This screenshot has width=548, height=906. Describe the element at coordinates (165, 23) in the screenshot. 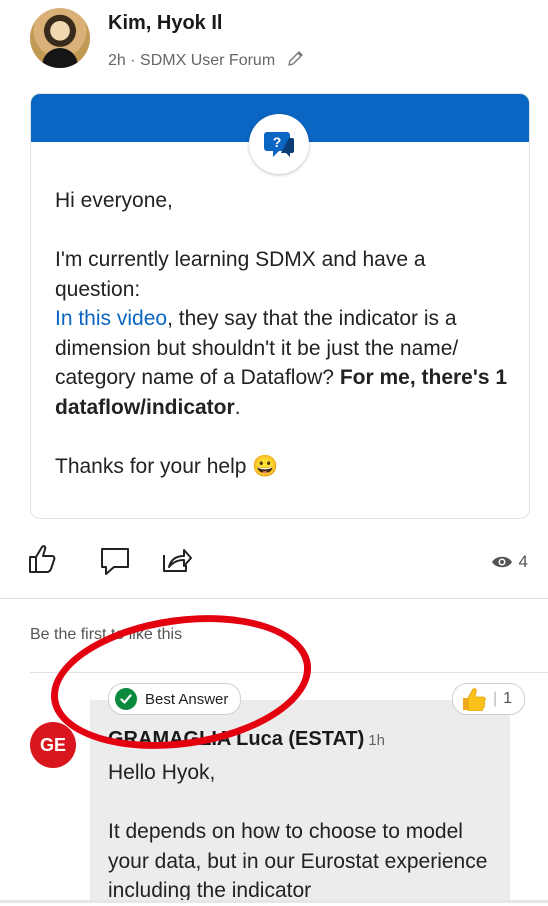

I see `post-author-name: Kim, Hyok Il` at that location.